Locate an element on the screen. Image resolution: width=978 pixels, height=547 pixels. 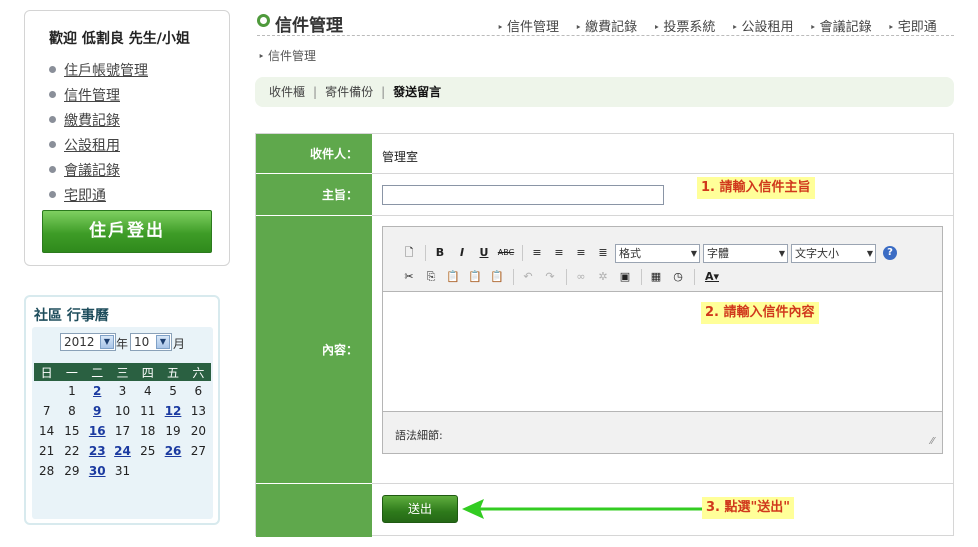
editor-content-area is located at coordinates (662, 352).